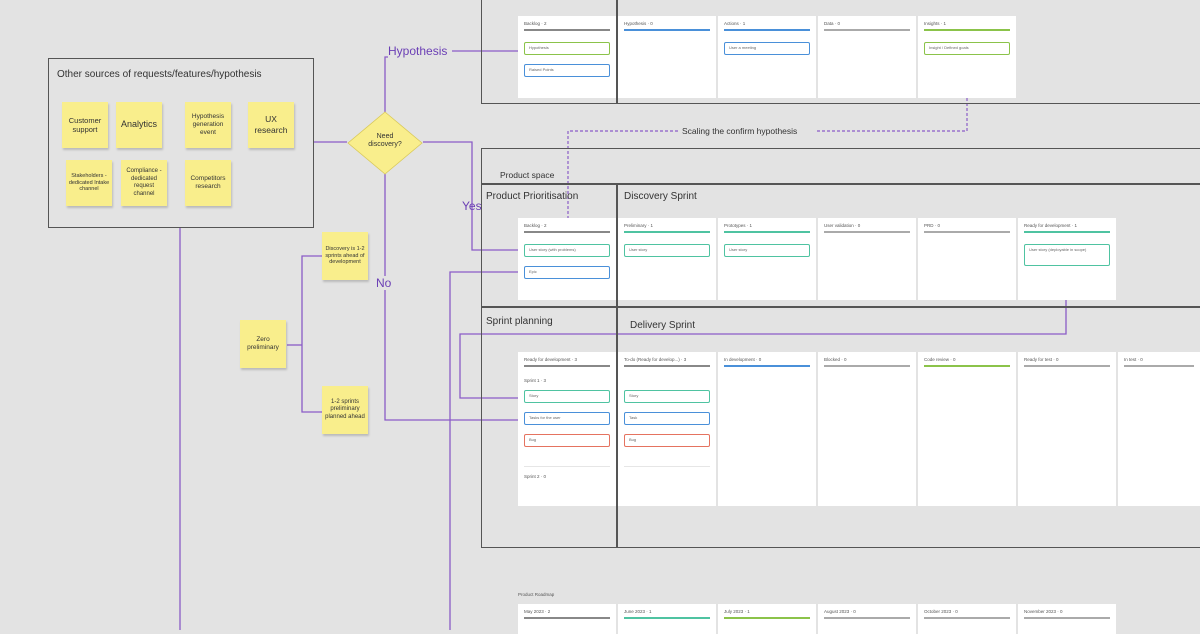 Image resolution: width=1200 pixels, height=634 pixels. I want to click on sticky-preliminary-planned: 1-2 sprints preliminary planned ahead, so click(345, 410).